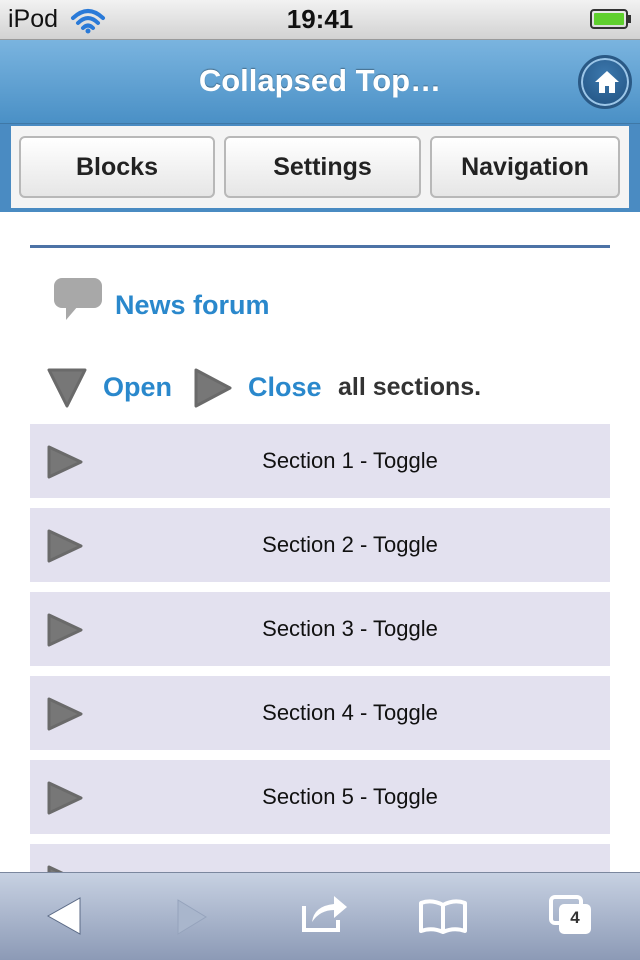  I want to click on nav-button-group: Blocks Settings Navigation, so click(320, 167).